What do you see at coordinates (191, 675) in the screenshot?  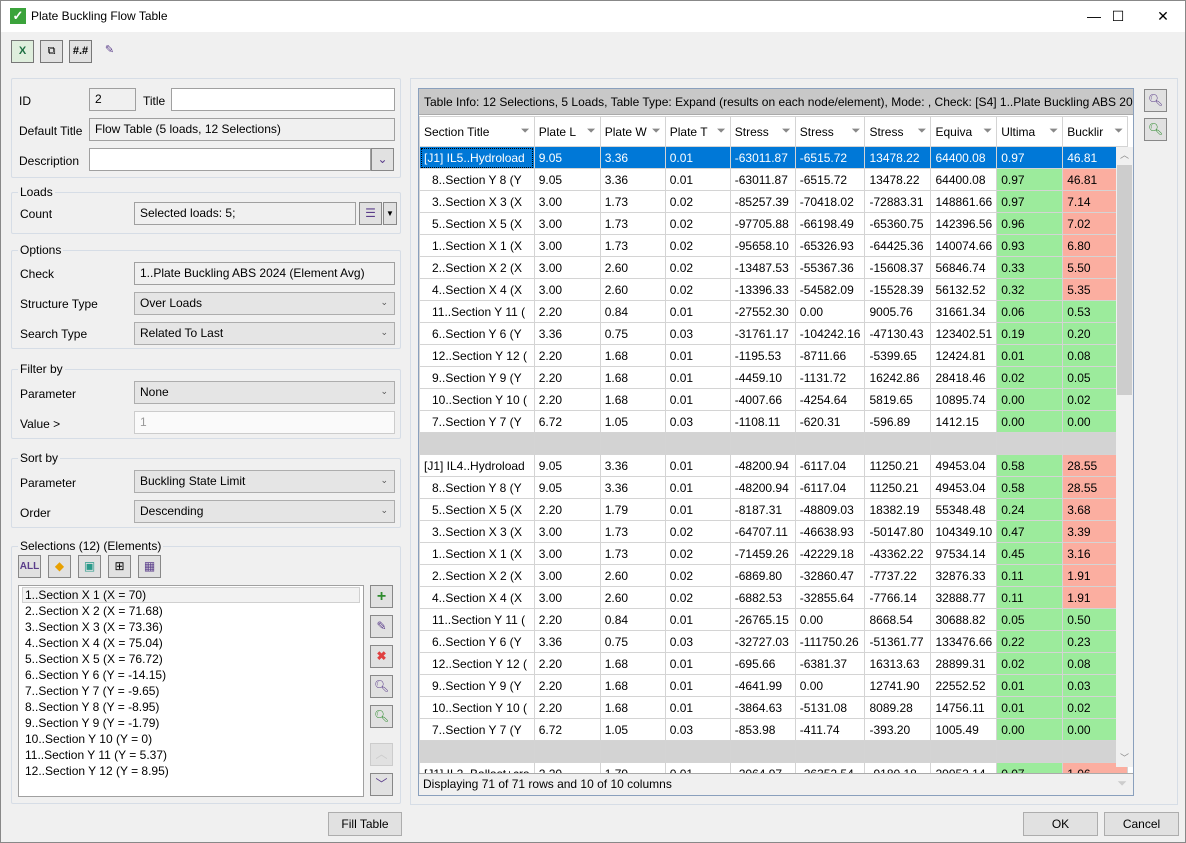 I see `selection-list-item: 6..Section Y 6 (Y = -14.15)` at bounding box center [191, 675].